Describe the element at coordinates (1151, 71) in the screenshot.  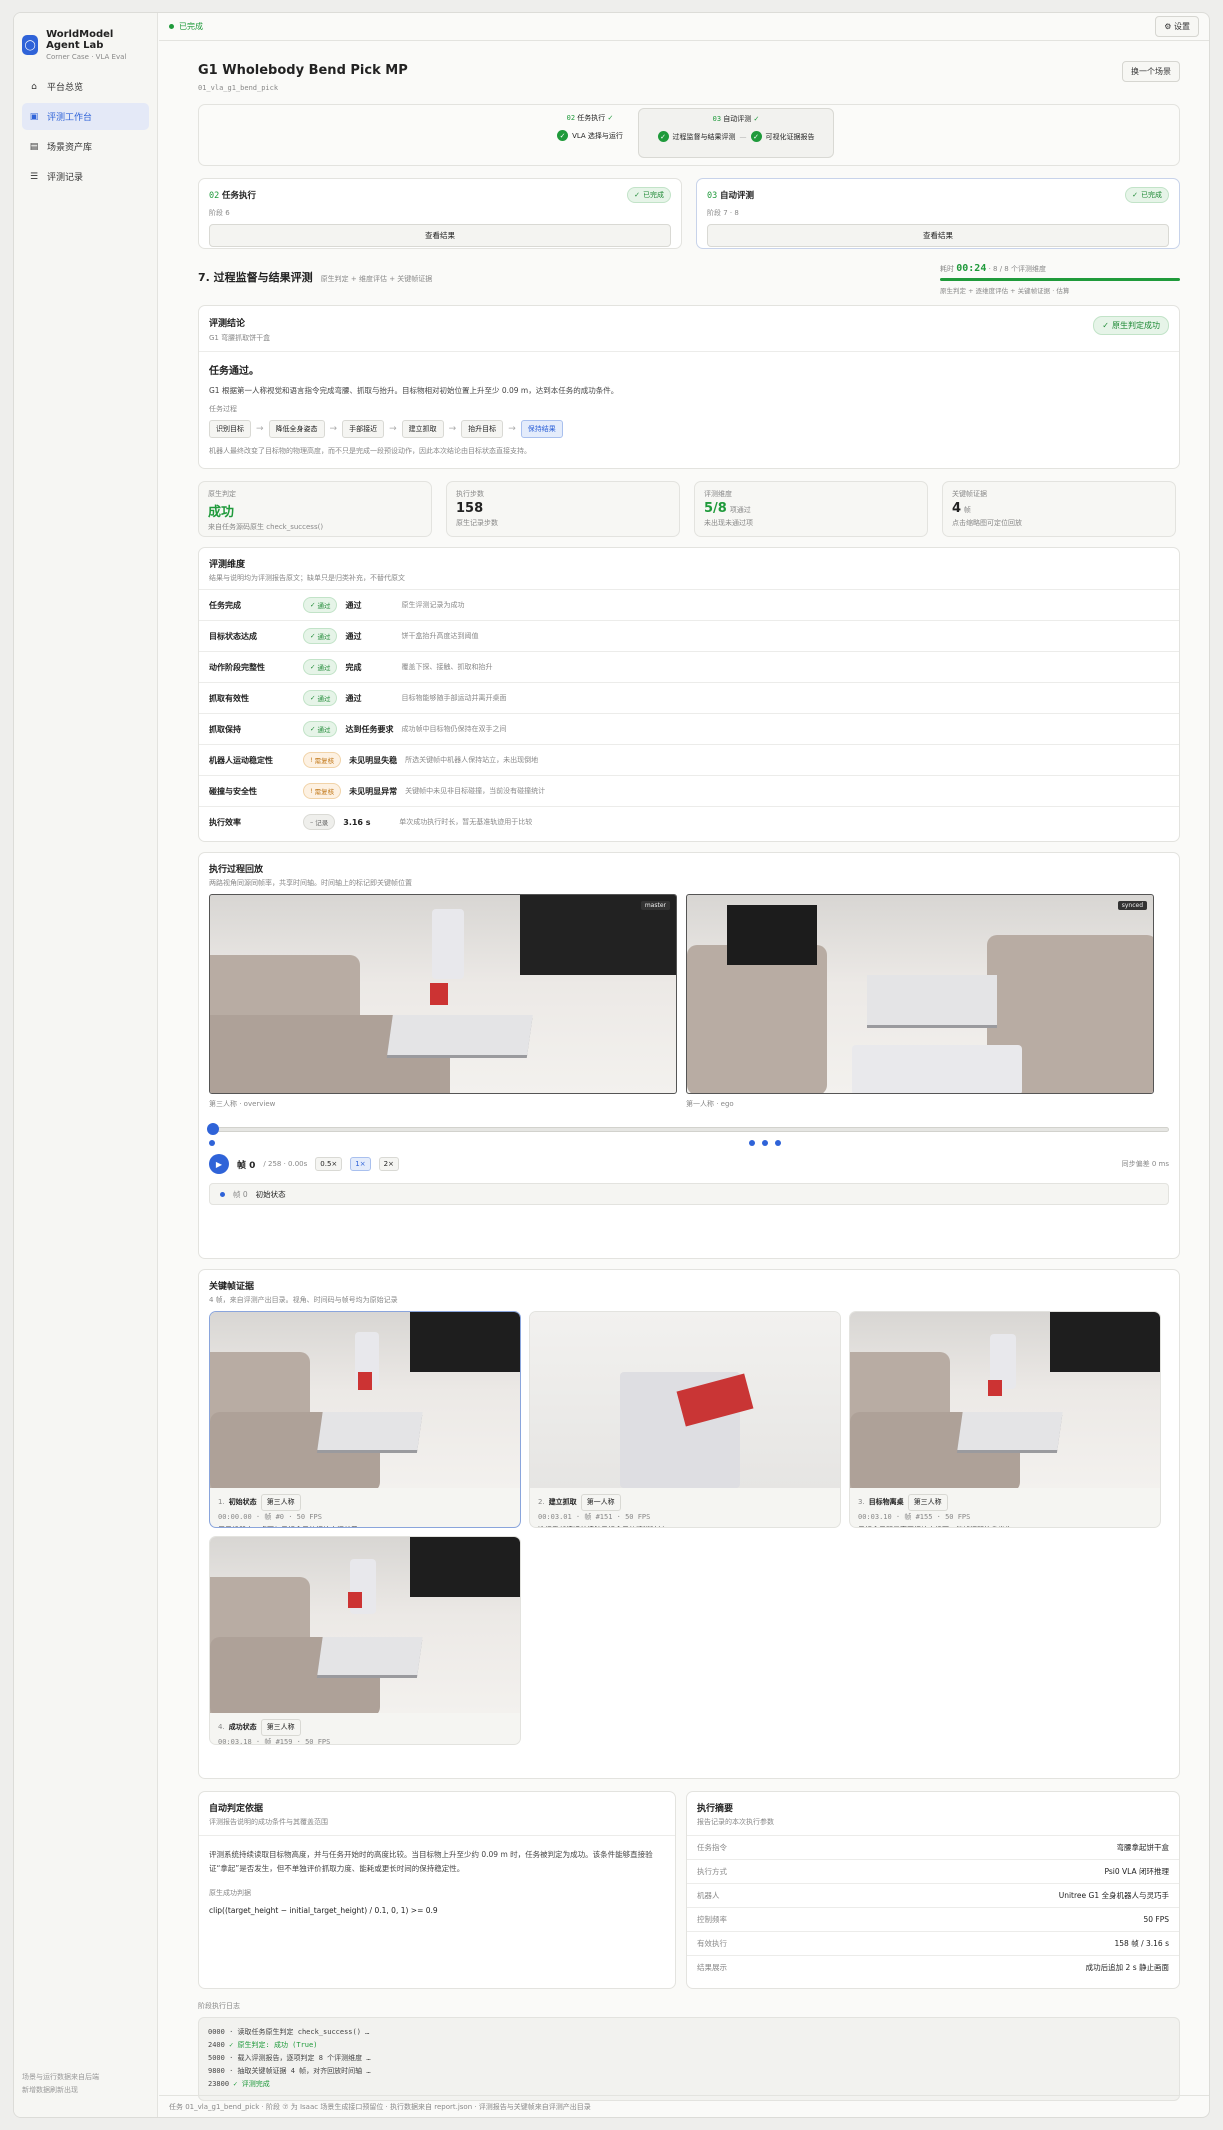
I see `switch-scene-button: 换一个场景` at that location.